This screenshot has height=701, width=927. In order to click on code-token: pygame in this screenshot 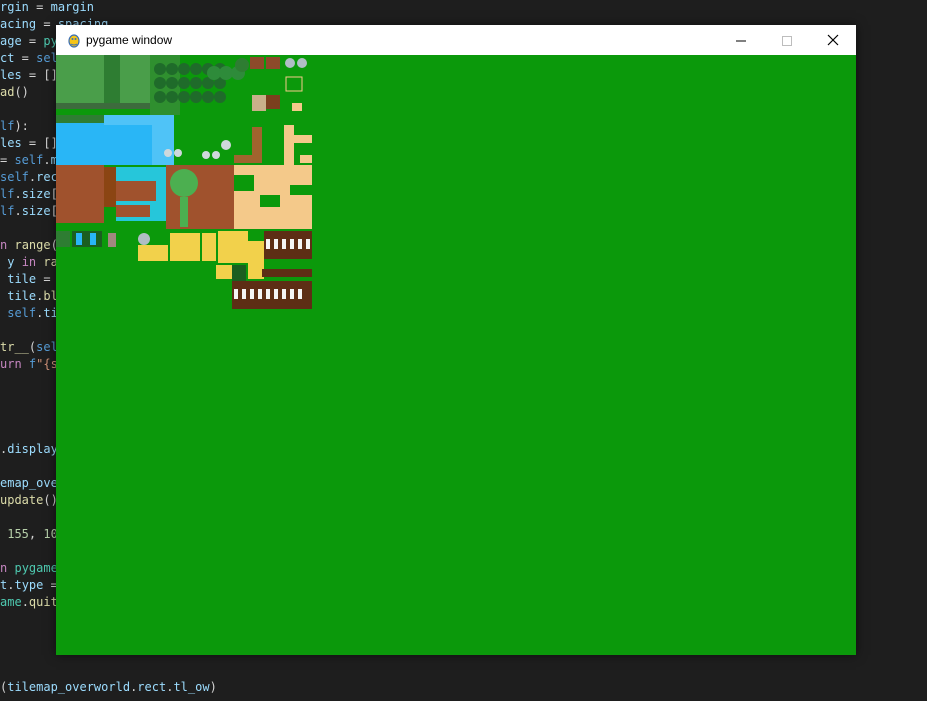, I will do `click(36, 568)`.